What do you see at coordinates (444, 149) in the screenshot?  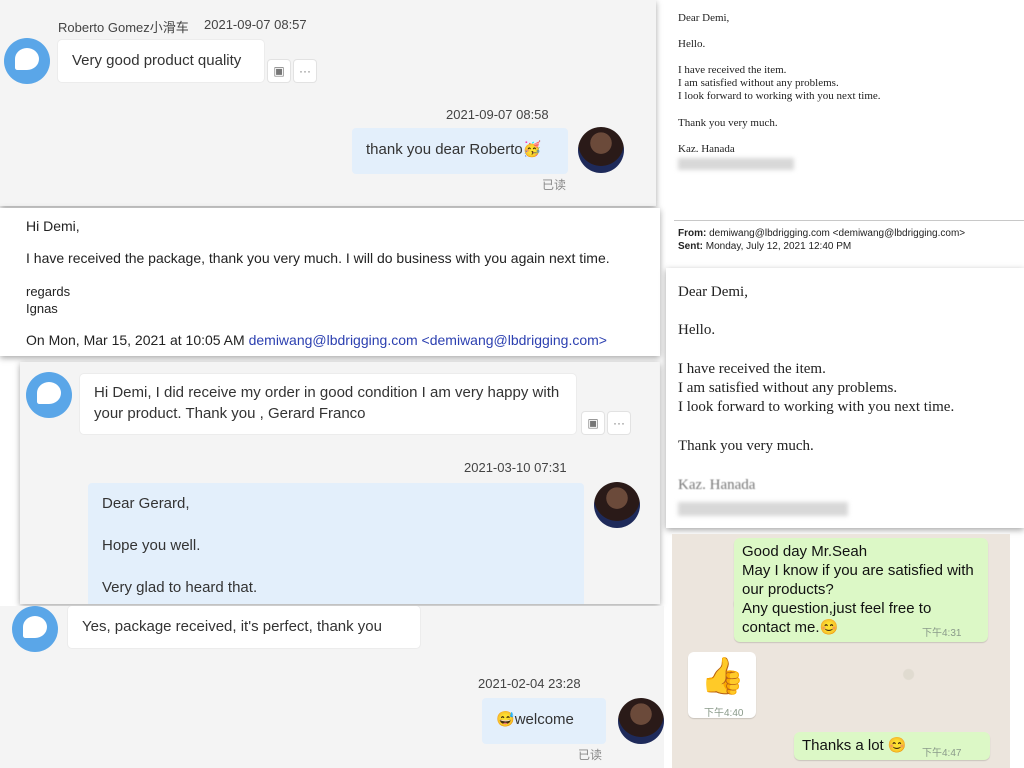 I see `outgoing-text: thank you dear Roberto` at bounding box center [444, 149].